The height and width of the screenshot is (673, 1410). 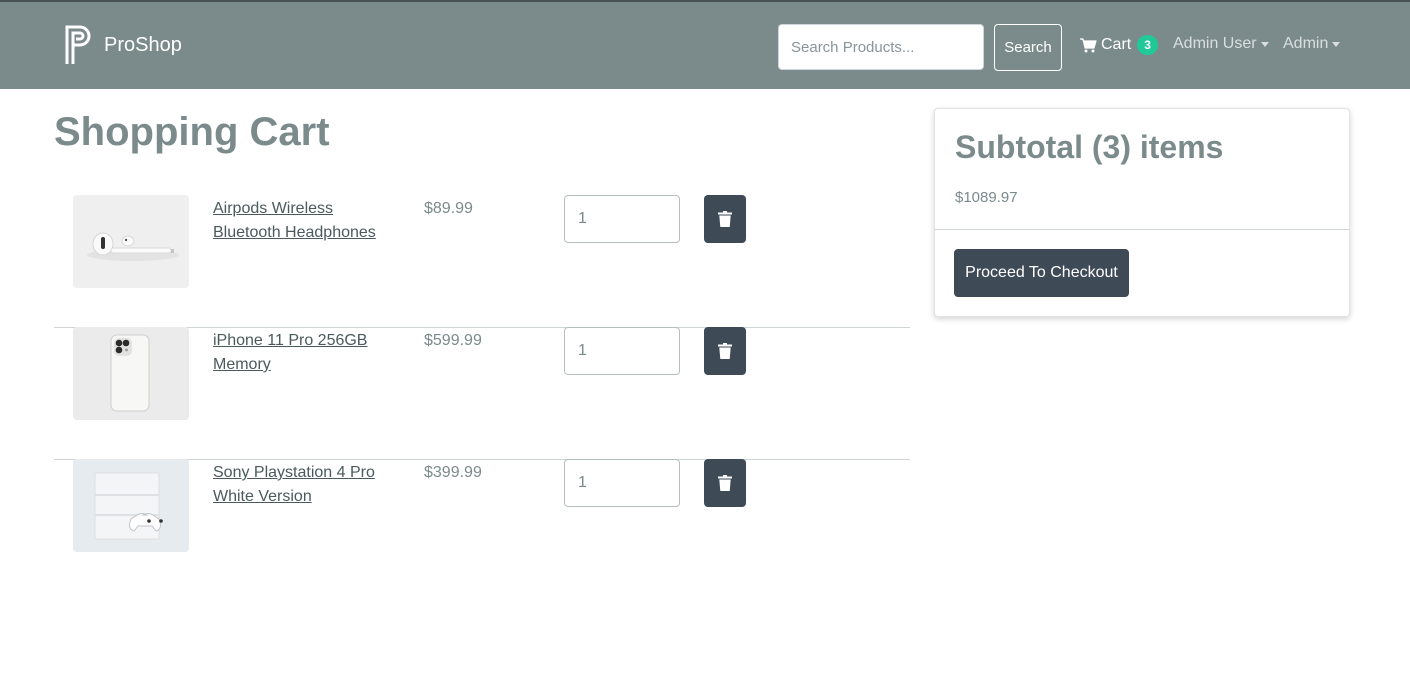 What do you see at coordinates (131, 373) in the screenshot?
I see `iphone-image` at bounding box center [131, 373].